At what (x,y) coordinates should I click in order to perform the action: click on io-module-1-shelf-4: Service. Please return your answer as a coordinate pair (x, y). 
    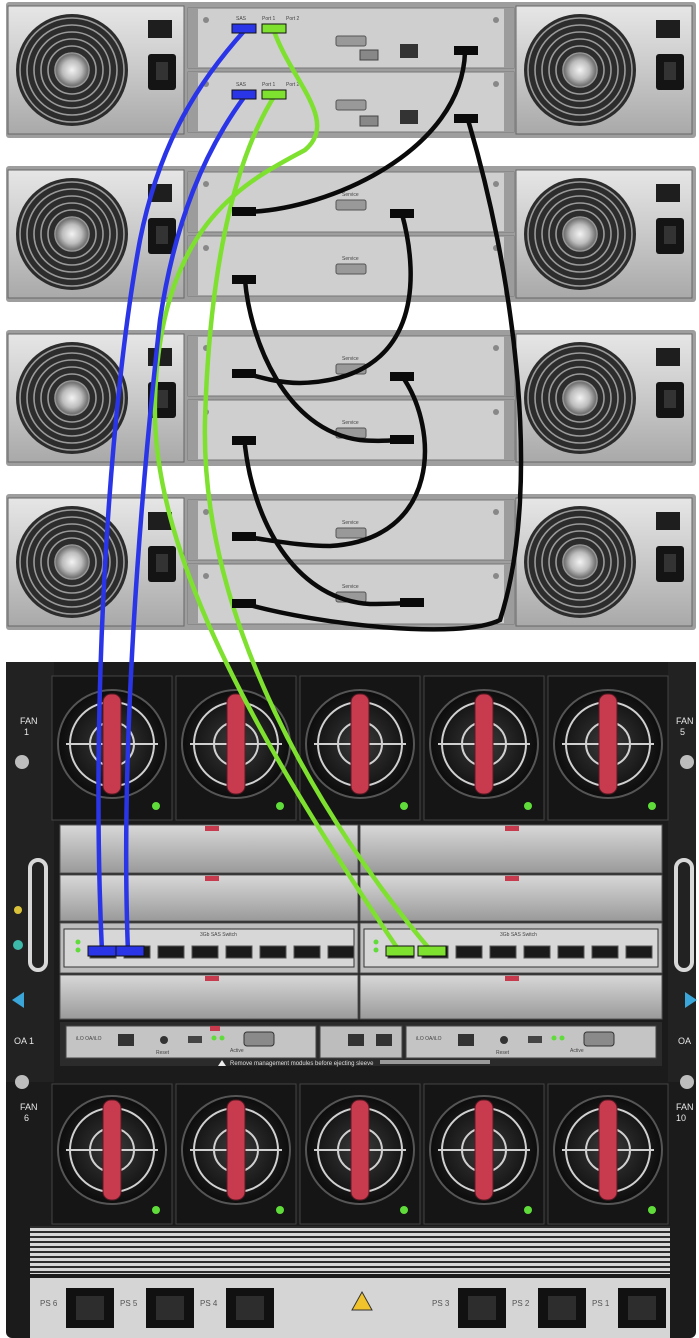
    Looking at the image, I should click on (351, 530).